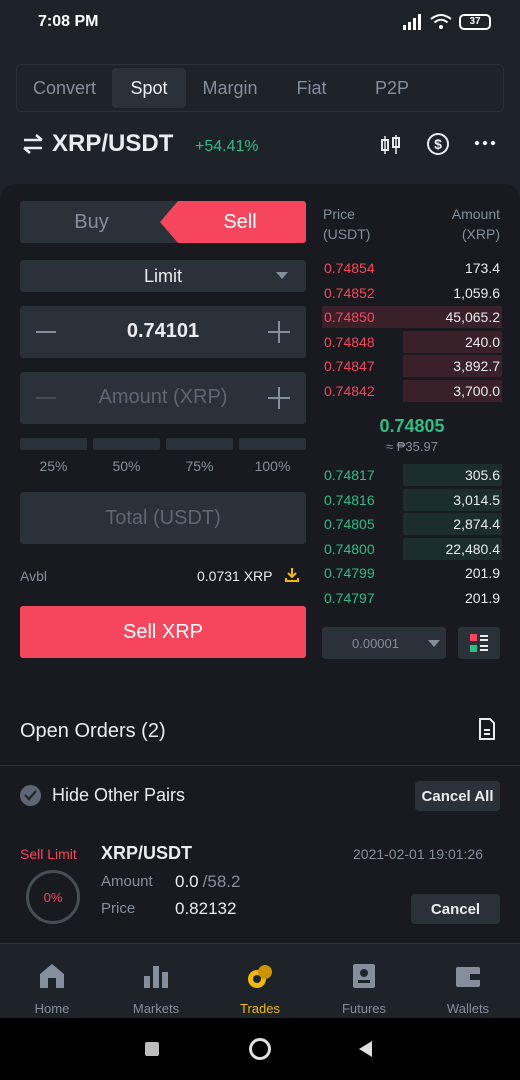  What do you see at coordinates (233, 222) in the screenshot?
I see `sell-tab: Sell` at bounding box center [233, 222].